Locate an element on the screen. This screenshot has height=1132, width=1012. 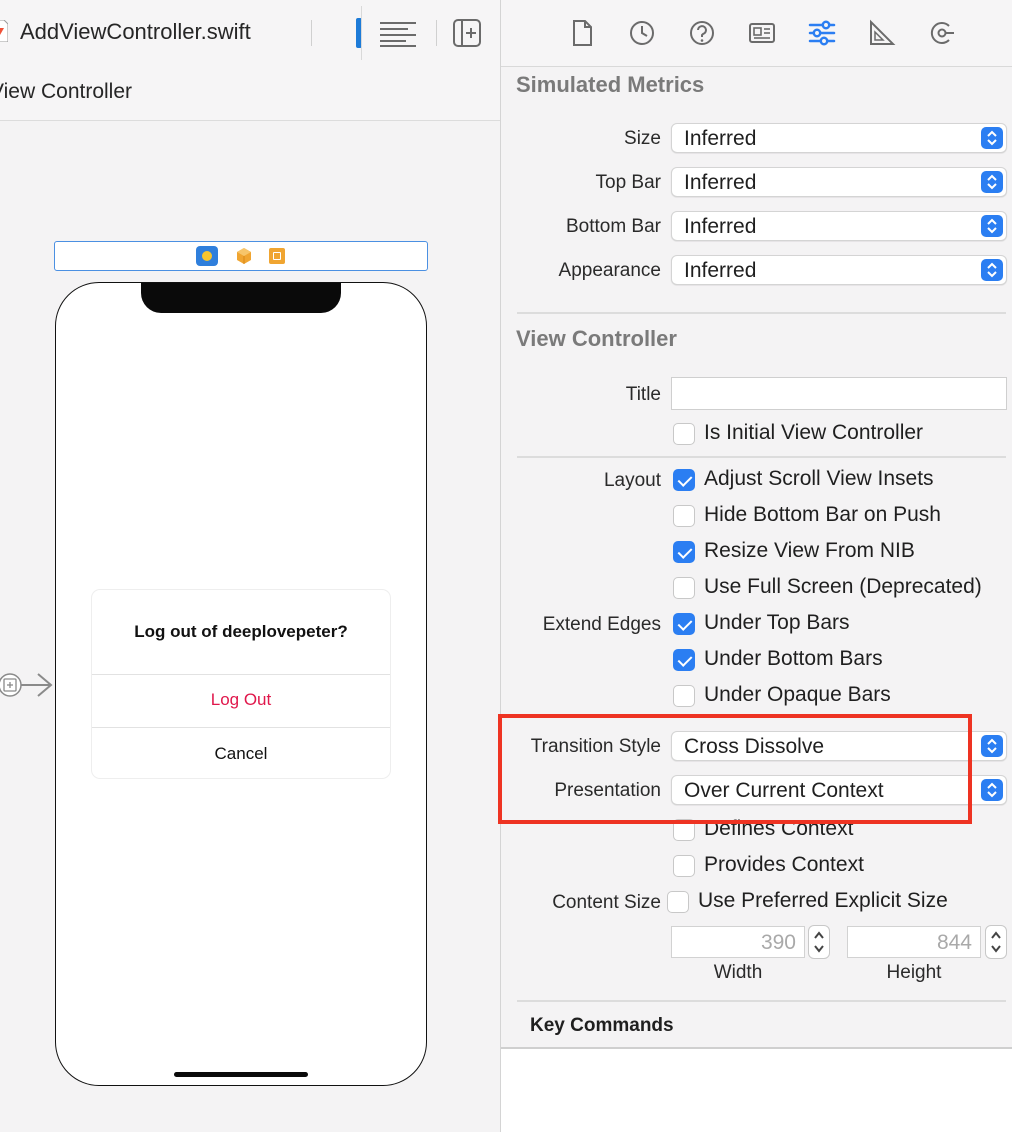
hide-bottom-bar-checkbox is located at coordinates (684, 516).